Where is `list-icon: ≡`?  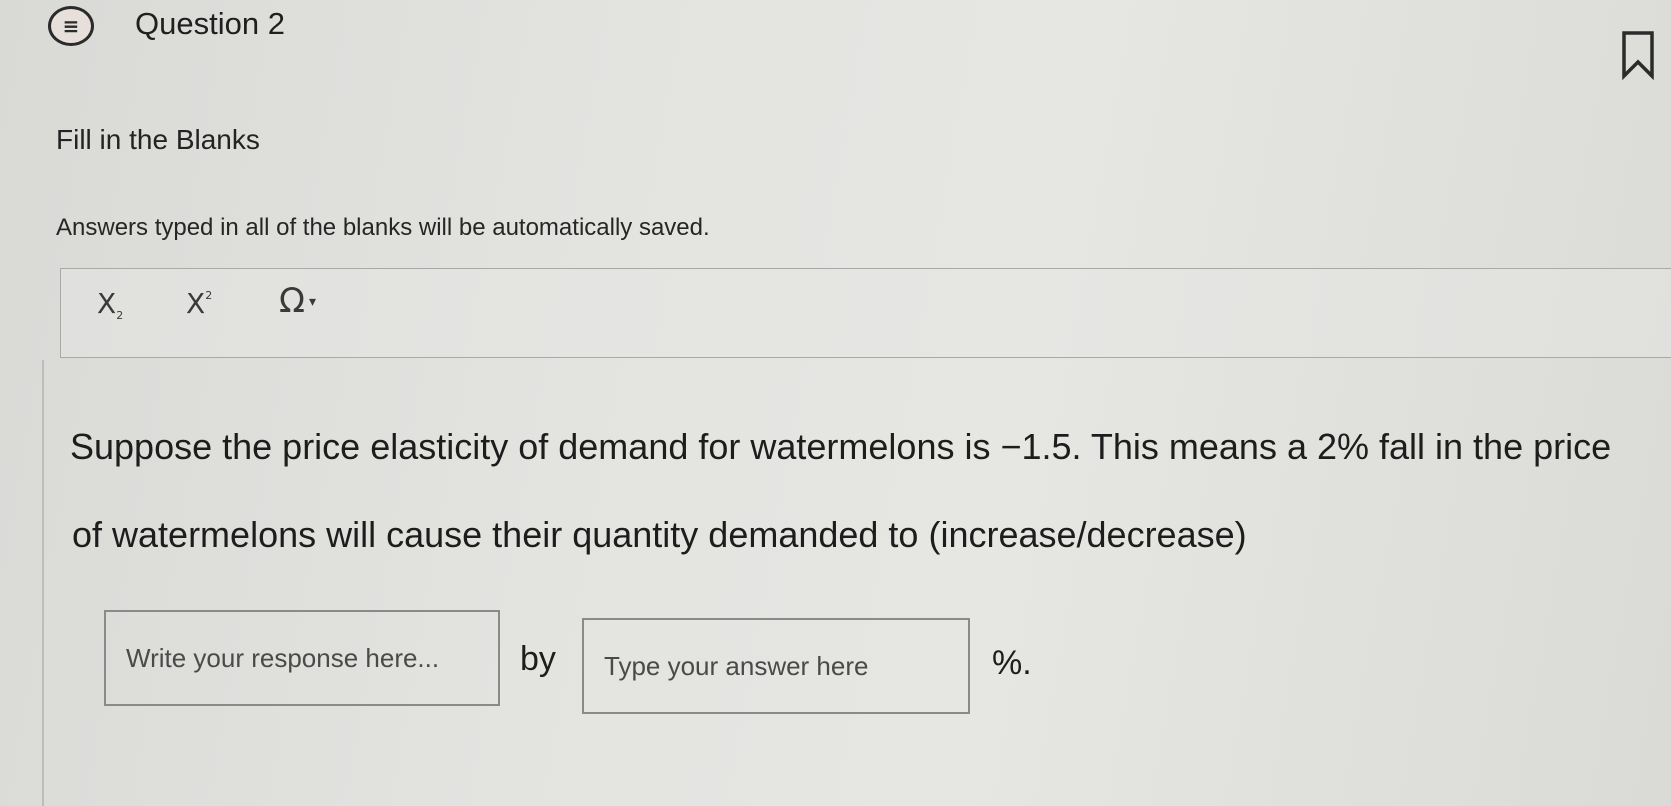 list-icon: ≡ is located at coordinates (71, 26).